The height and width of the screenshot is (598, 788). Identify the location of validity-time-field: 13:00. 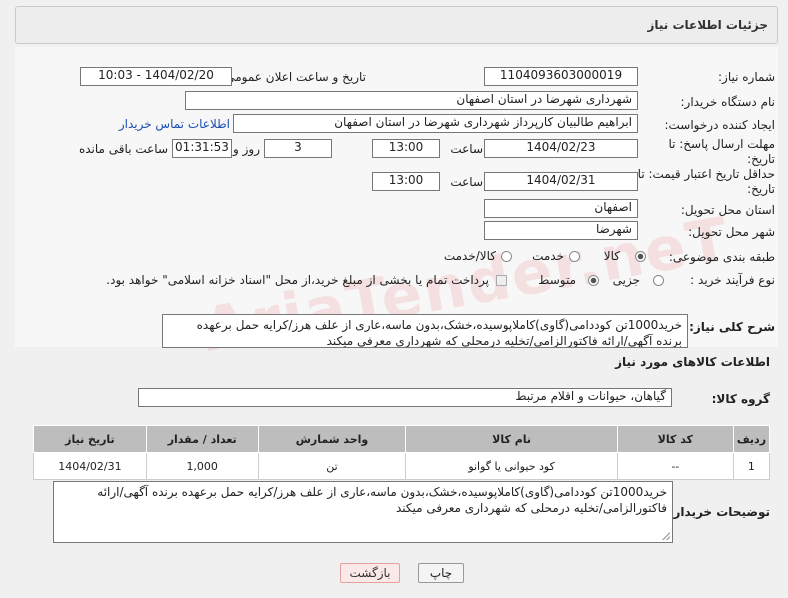
(406, 181).